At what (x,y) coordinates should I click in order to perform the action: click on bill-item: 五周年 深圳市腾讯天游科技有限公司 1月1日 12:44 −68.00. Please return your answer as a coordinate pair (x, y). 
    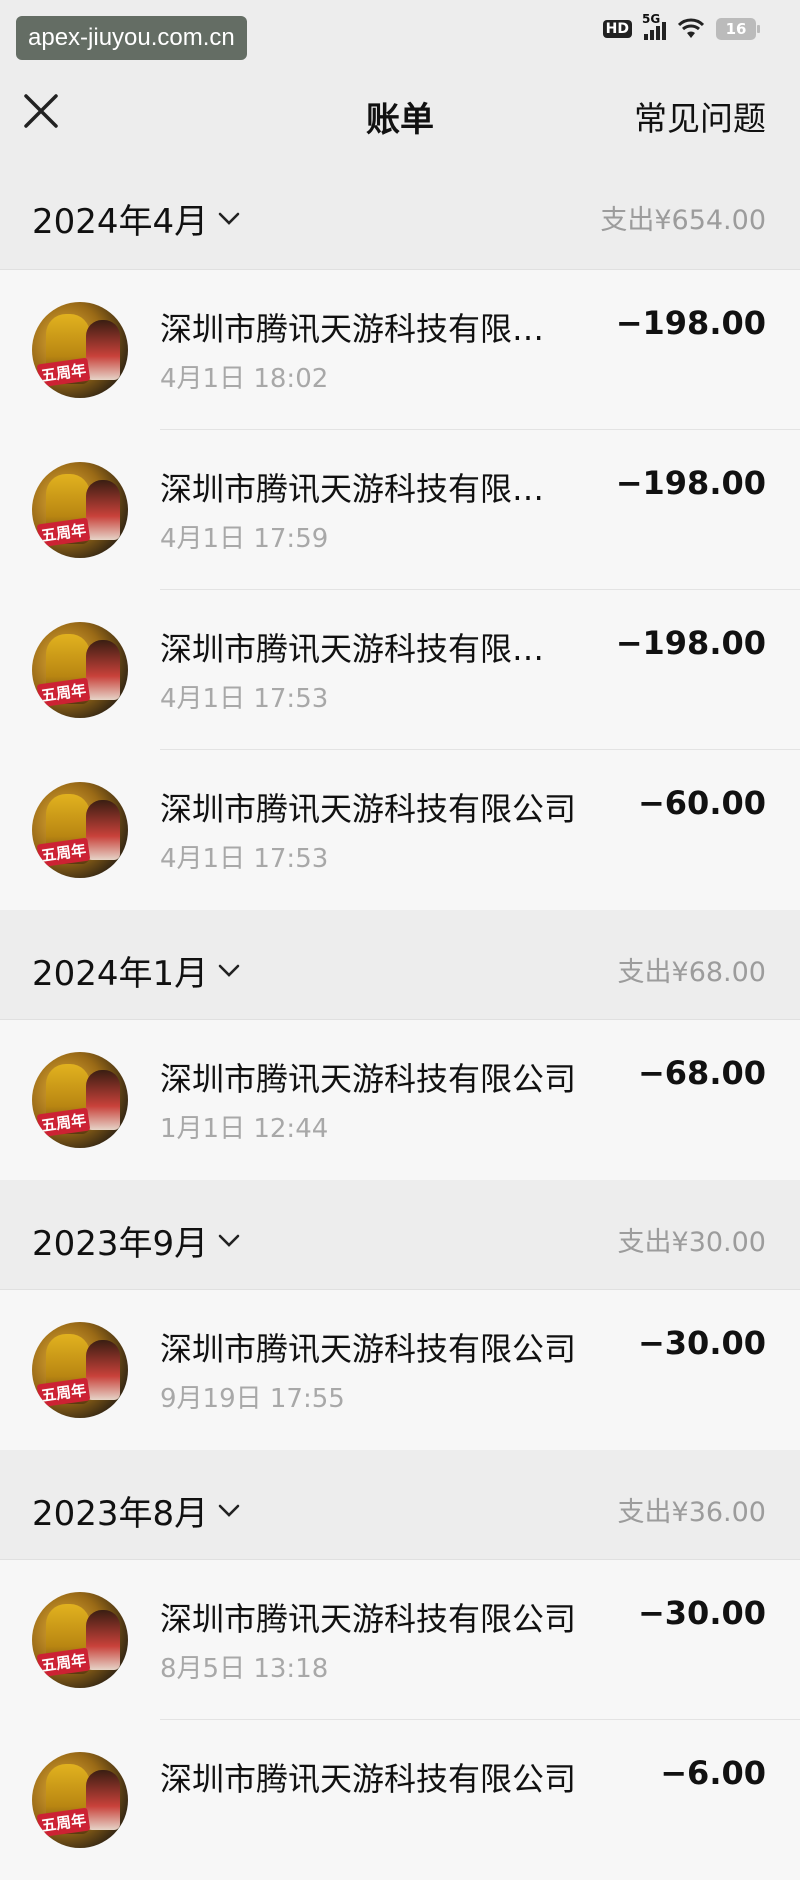
    Looking at the image, I should click on (400, 1100).